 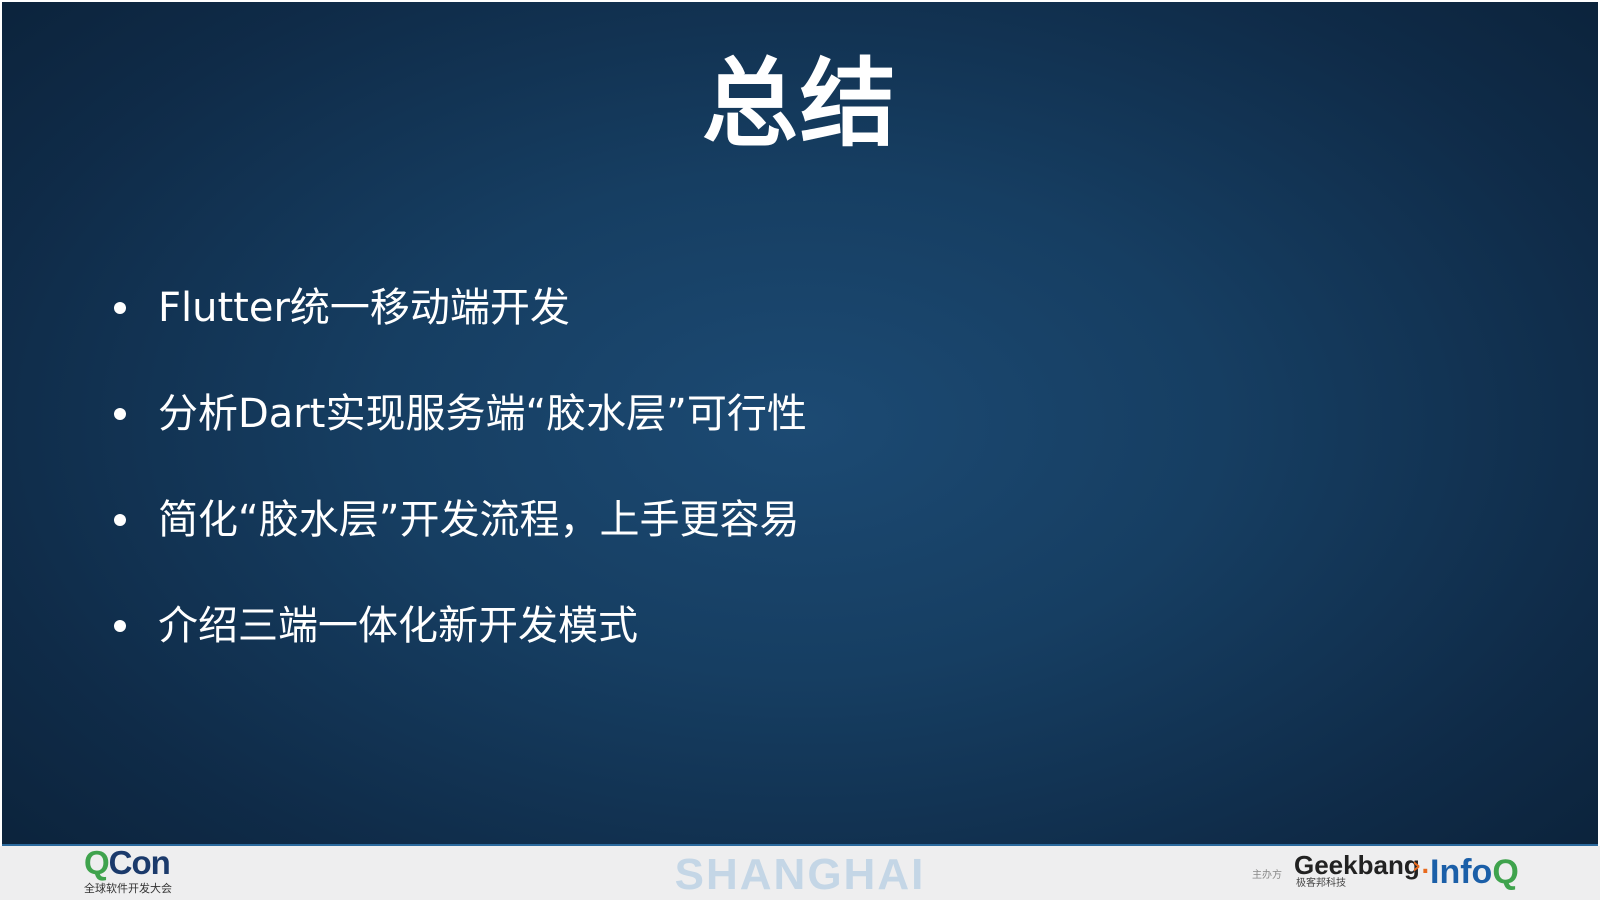 I want to click on geekbang-subtitle: 极客邦科技, so click(x=1321, y=883).